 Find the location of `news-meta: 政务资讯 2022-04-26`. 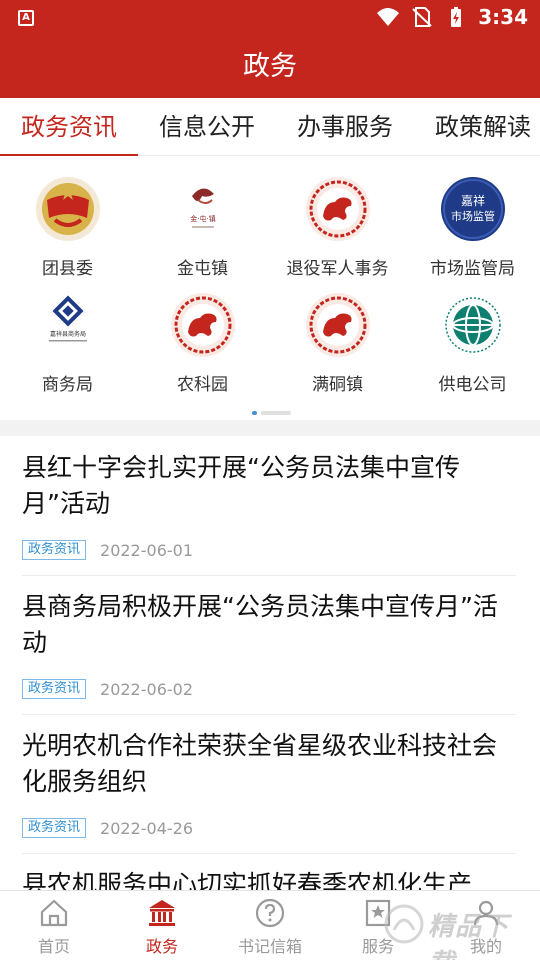

news-meta: 政务资讯 2022-04-26 is located at coordinates (269, 828).